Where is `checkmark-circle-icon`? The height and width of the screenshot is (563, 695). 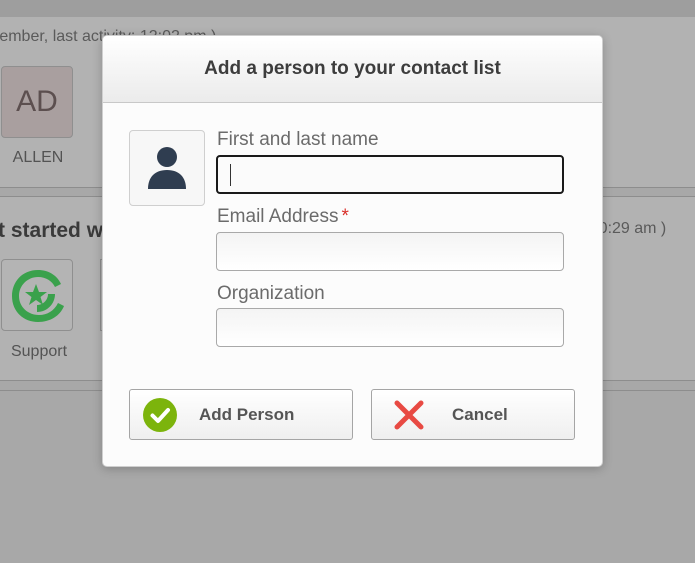
checkmark-circle-icon is located at coordinates (160, 415).